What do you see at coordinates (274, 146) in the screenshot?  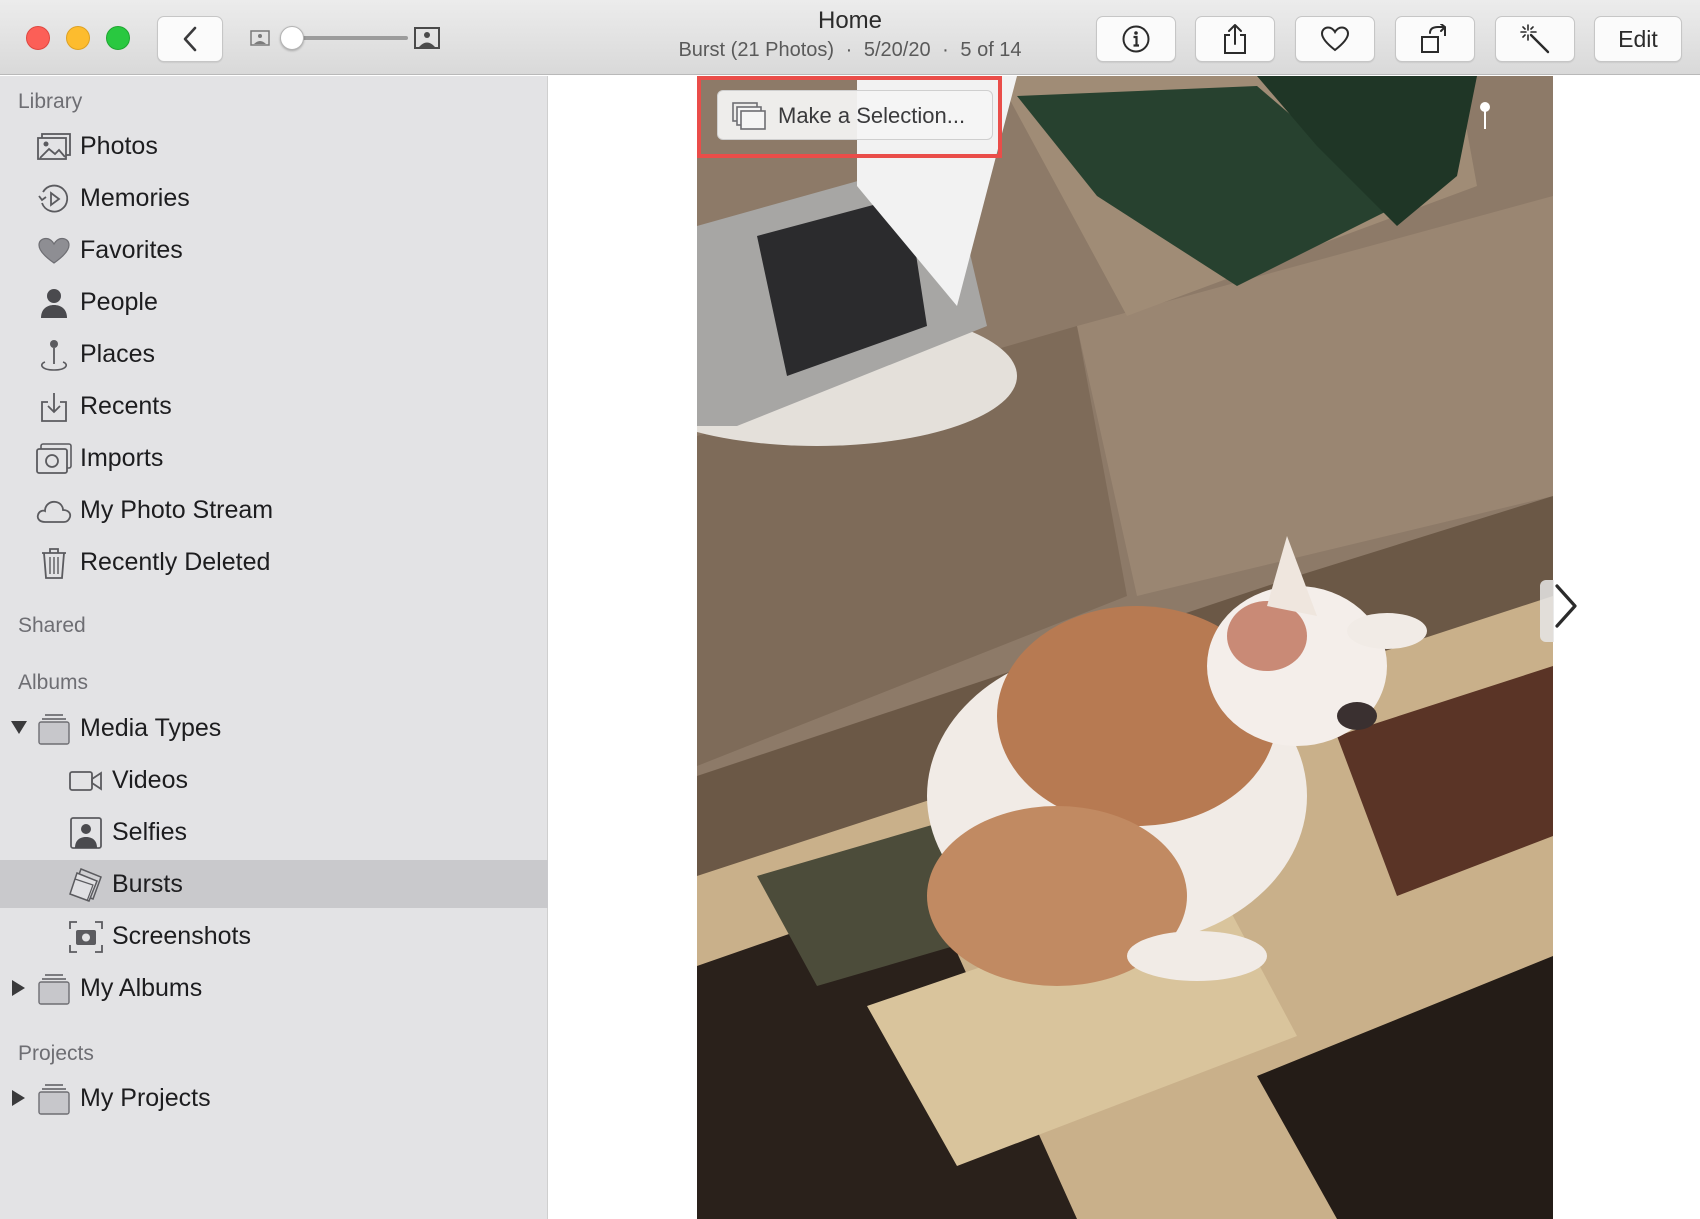 I see `sidebar-item-photos: Photos` at bounding box center [274, 146].